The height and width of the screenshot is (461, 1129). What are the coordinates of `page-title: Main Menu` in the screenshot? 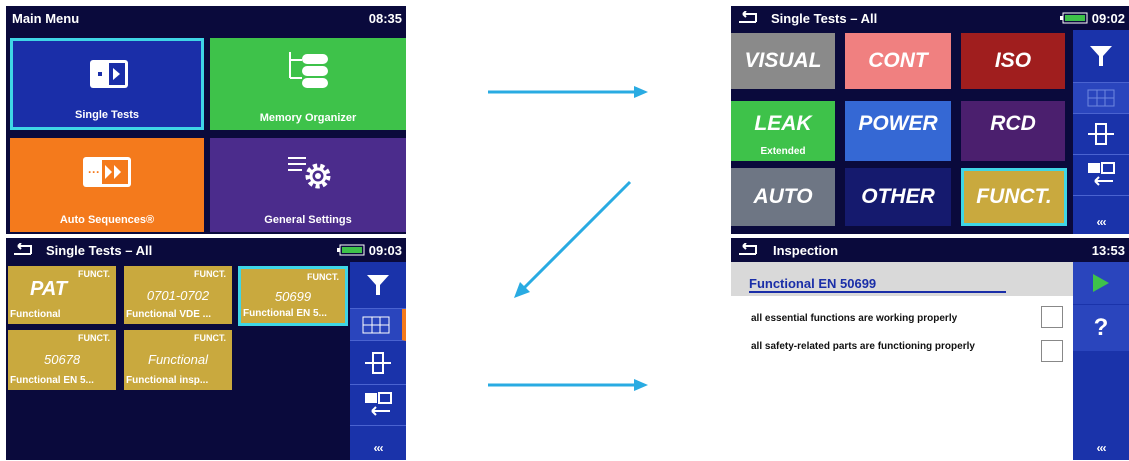 It's located at (46, 18).